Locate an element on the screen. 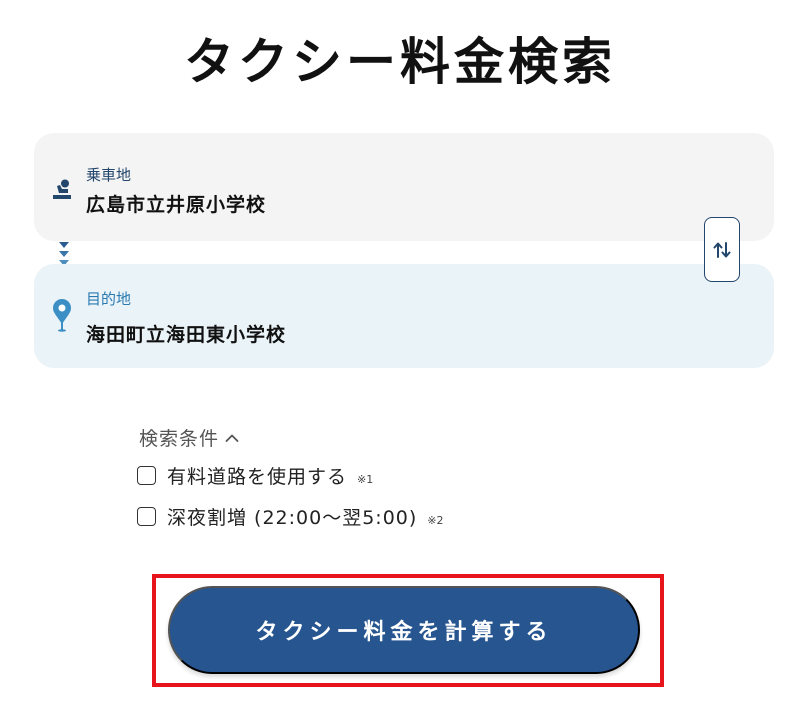 This screenshot has height=707, width=800. toll-road-note: ※1 is located at coordinates (365, 479).